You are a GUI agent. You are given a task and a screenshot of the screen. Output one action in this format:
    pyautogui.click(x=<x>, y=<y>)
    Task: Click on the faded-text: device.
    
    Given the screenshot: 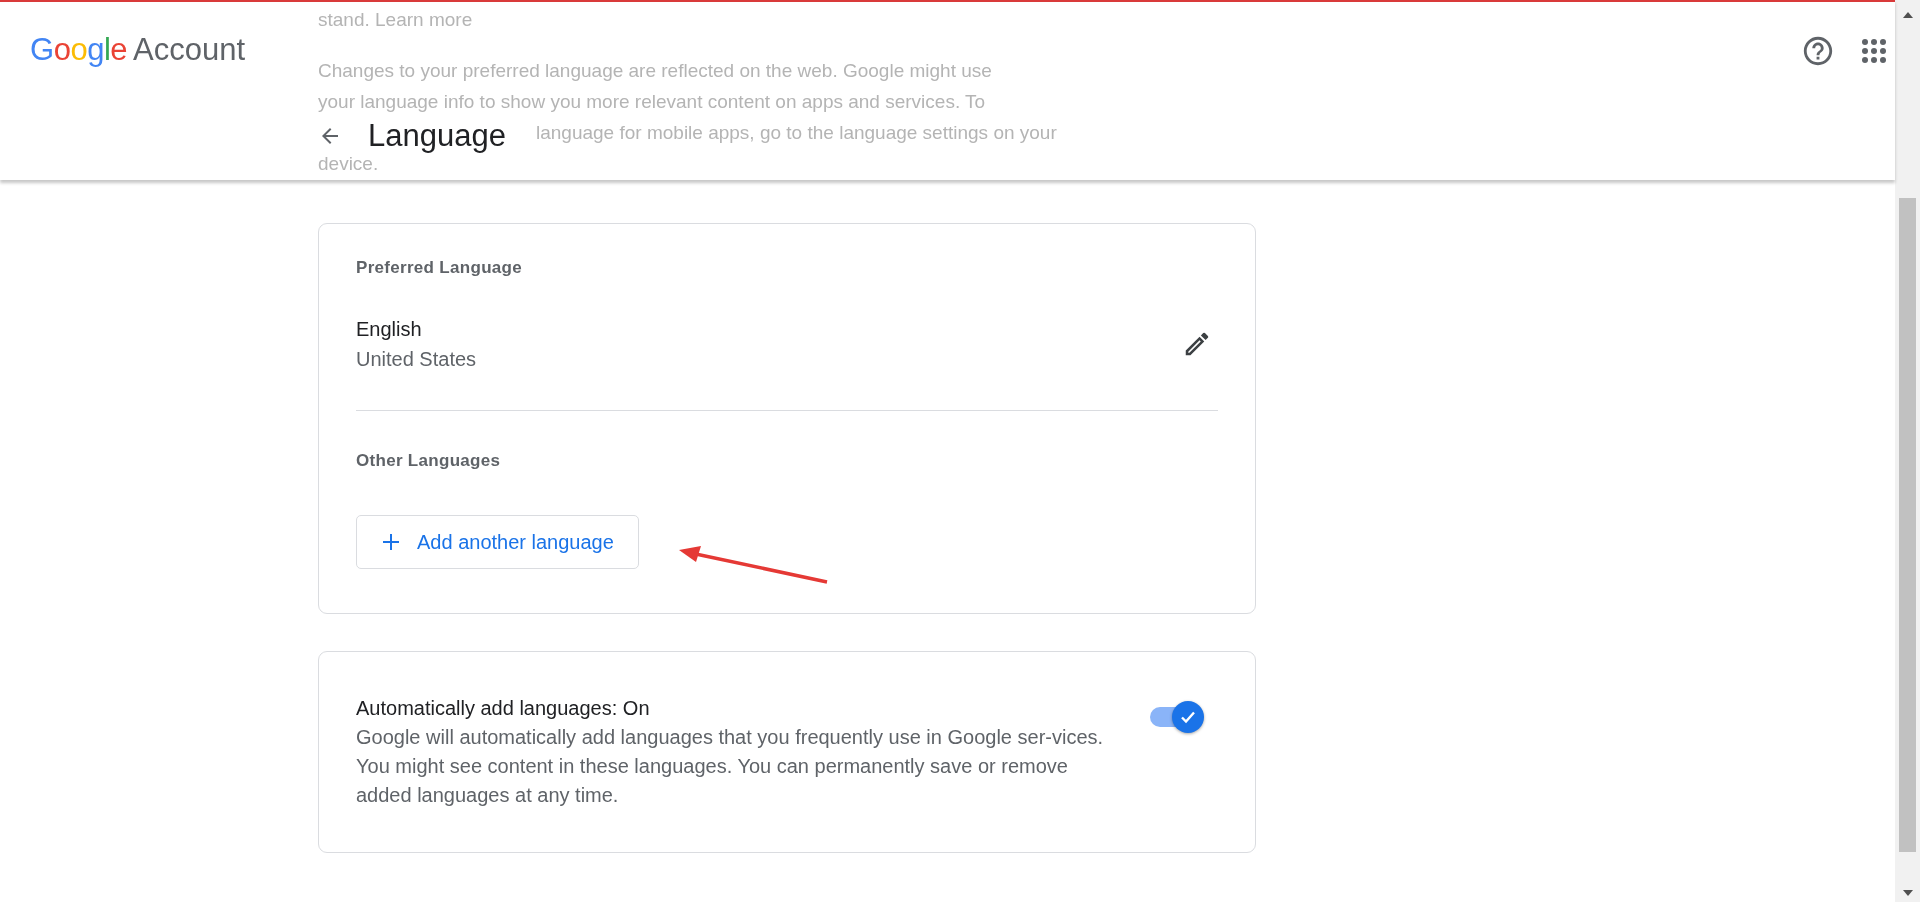 What is the action you would take?
    pyautogui.click(x=349, y=164)
    